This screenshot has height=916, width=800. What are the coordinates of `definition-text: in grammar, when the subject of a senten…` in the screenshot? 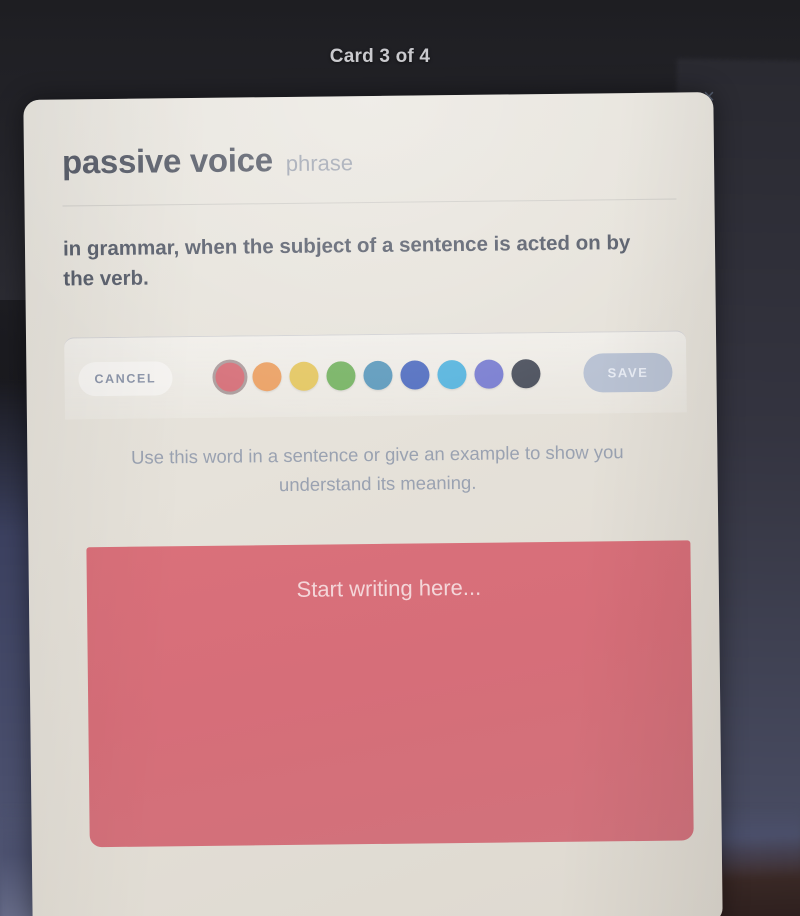 It's located at (346, 261).